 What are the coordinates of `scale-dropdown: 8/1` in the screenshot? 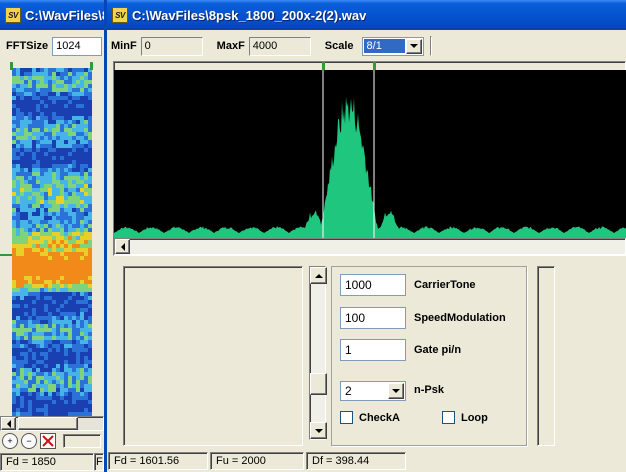 It's located at (392, 46).